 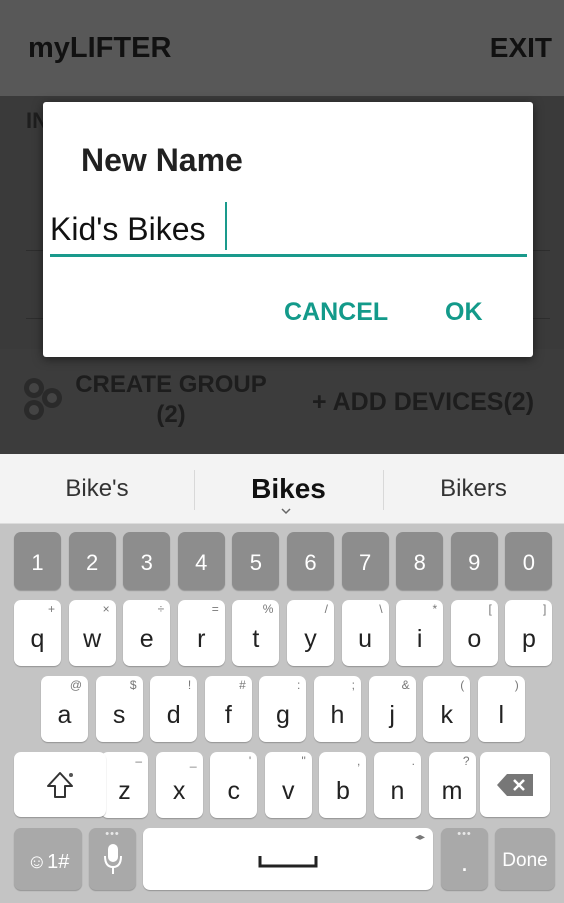 I want to click on key-p: p], so click(x=529, y=633).